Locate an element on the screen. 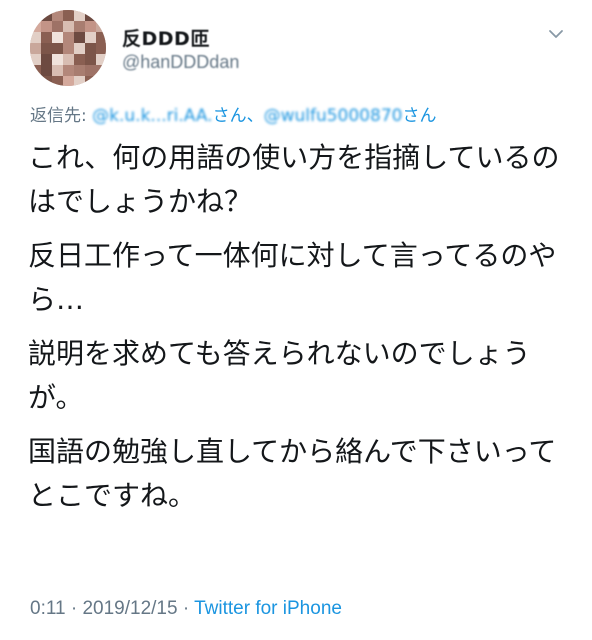 Image resolution: width=592 pixels, height=640 pixels. reply-to-label: 返信先: is located at coordinates (61, 116).